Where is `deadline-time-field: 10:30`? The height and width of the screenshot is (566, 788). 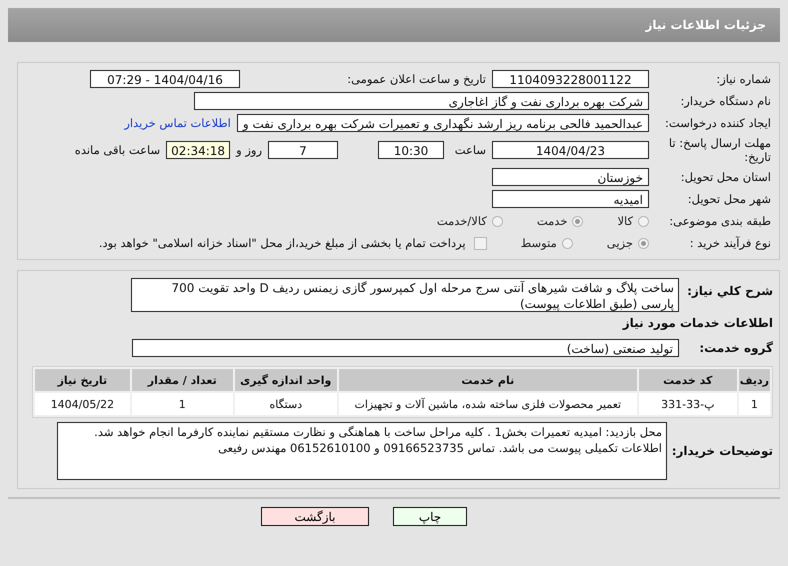 deadline-time-field: 10:30 is located at coordinates (411, 150).